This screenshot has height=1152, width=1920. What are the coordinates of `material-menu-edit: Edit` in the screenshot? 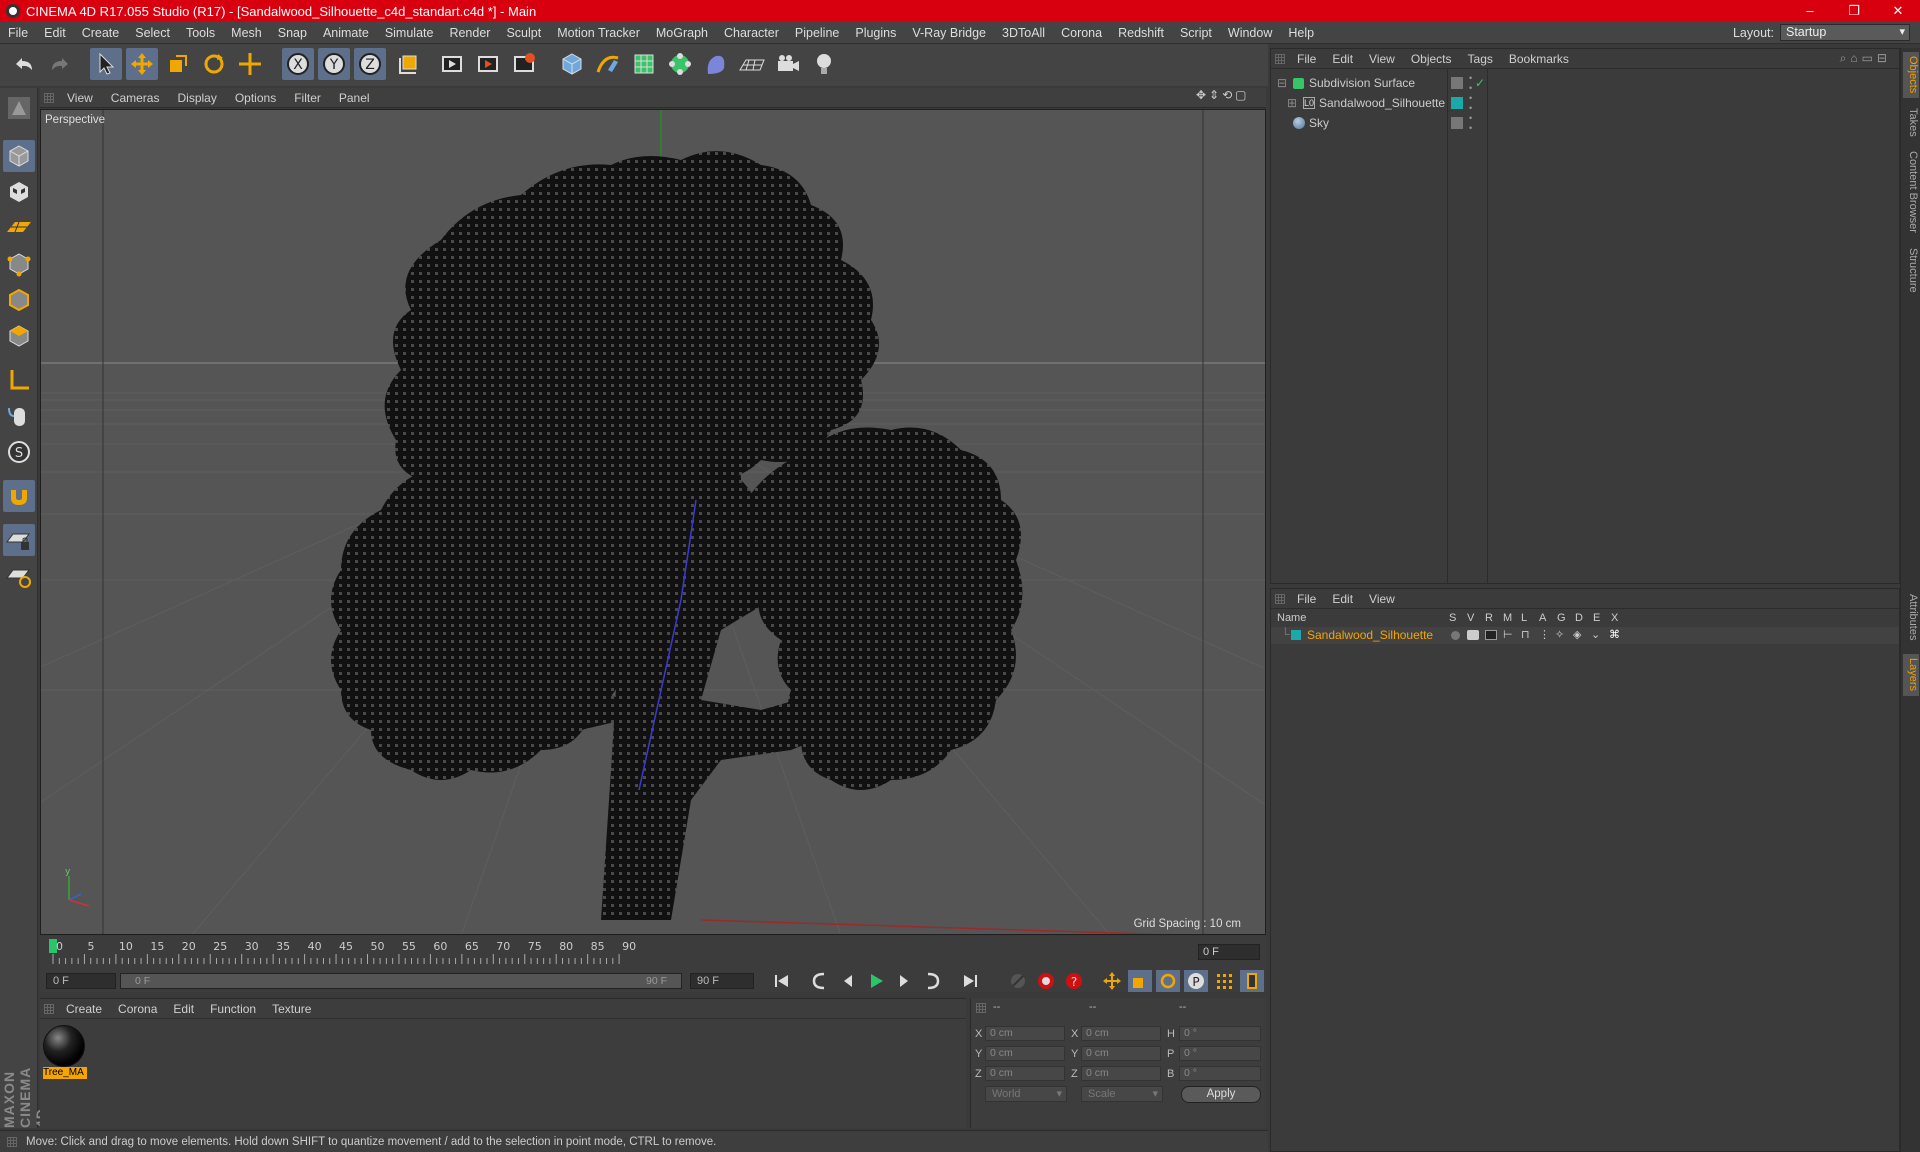 It's located at (183, 1009).